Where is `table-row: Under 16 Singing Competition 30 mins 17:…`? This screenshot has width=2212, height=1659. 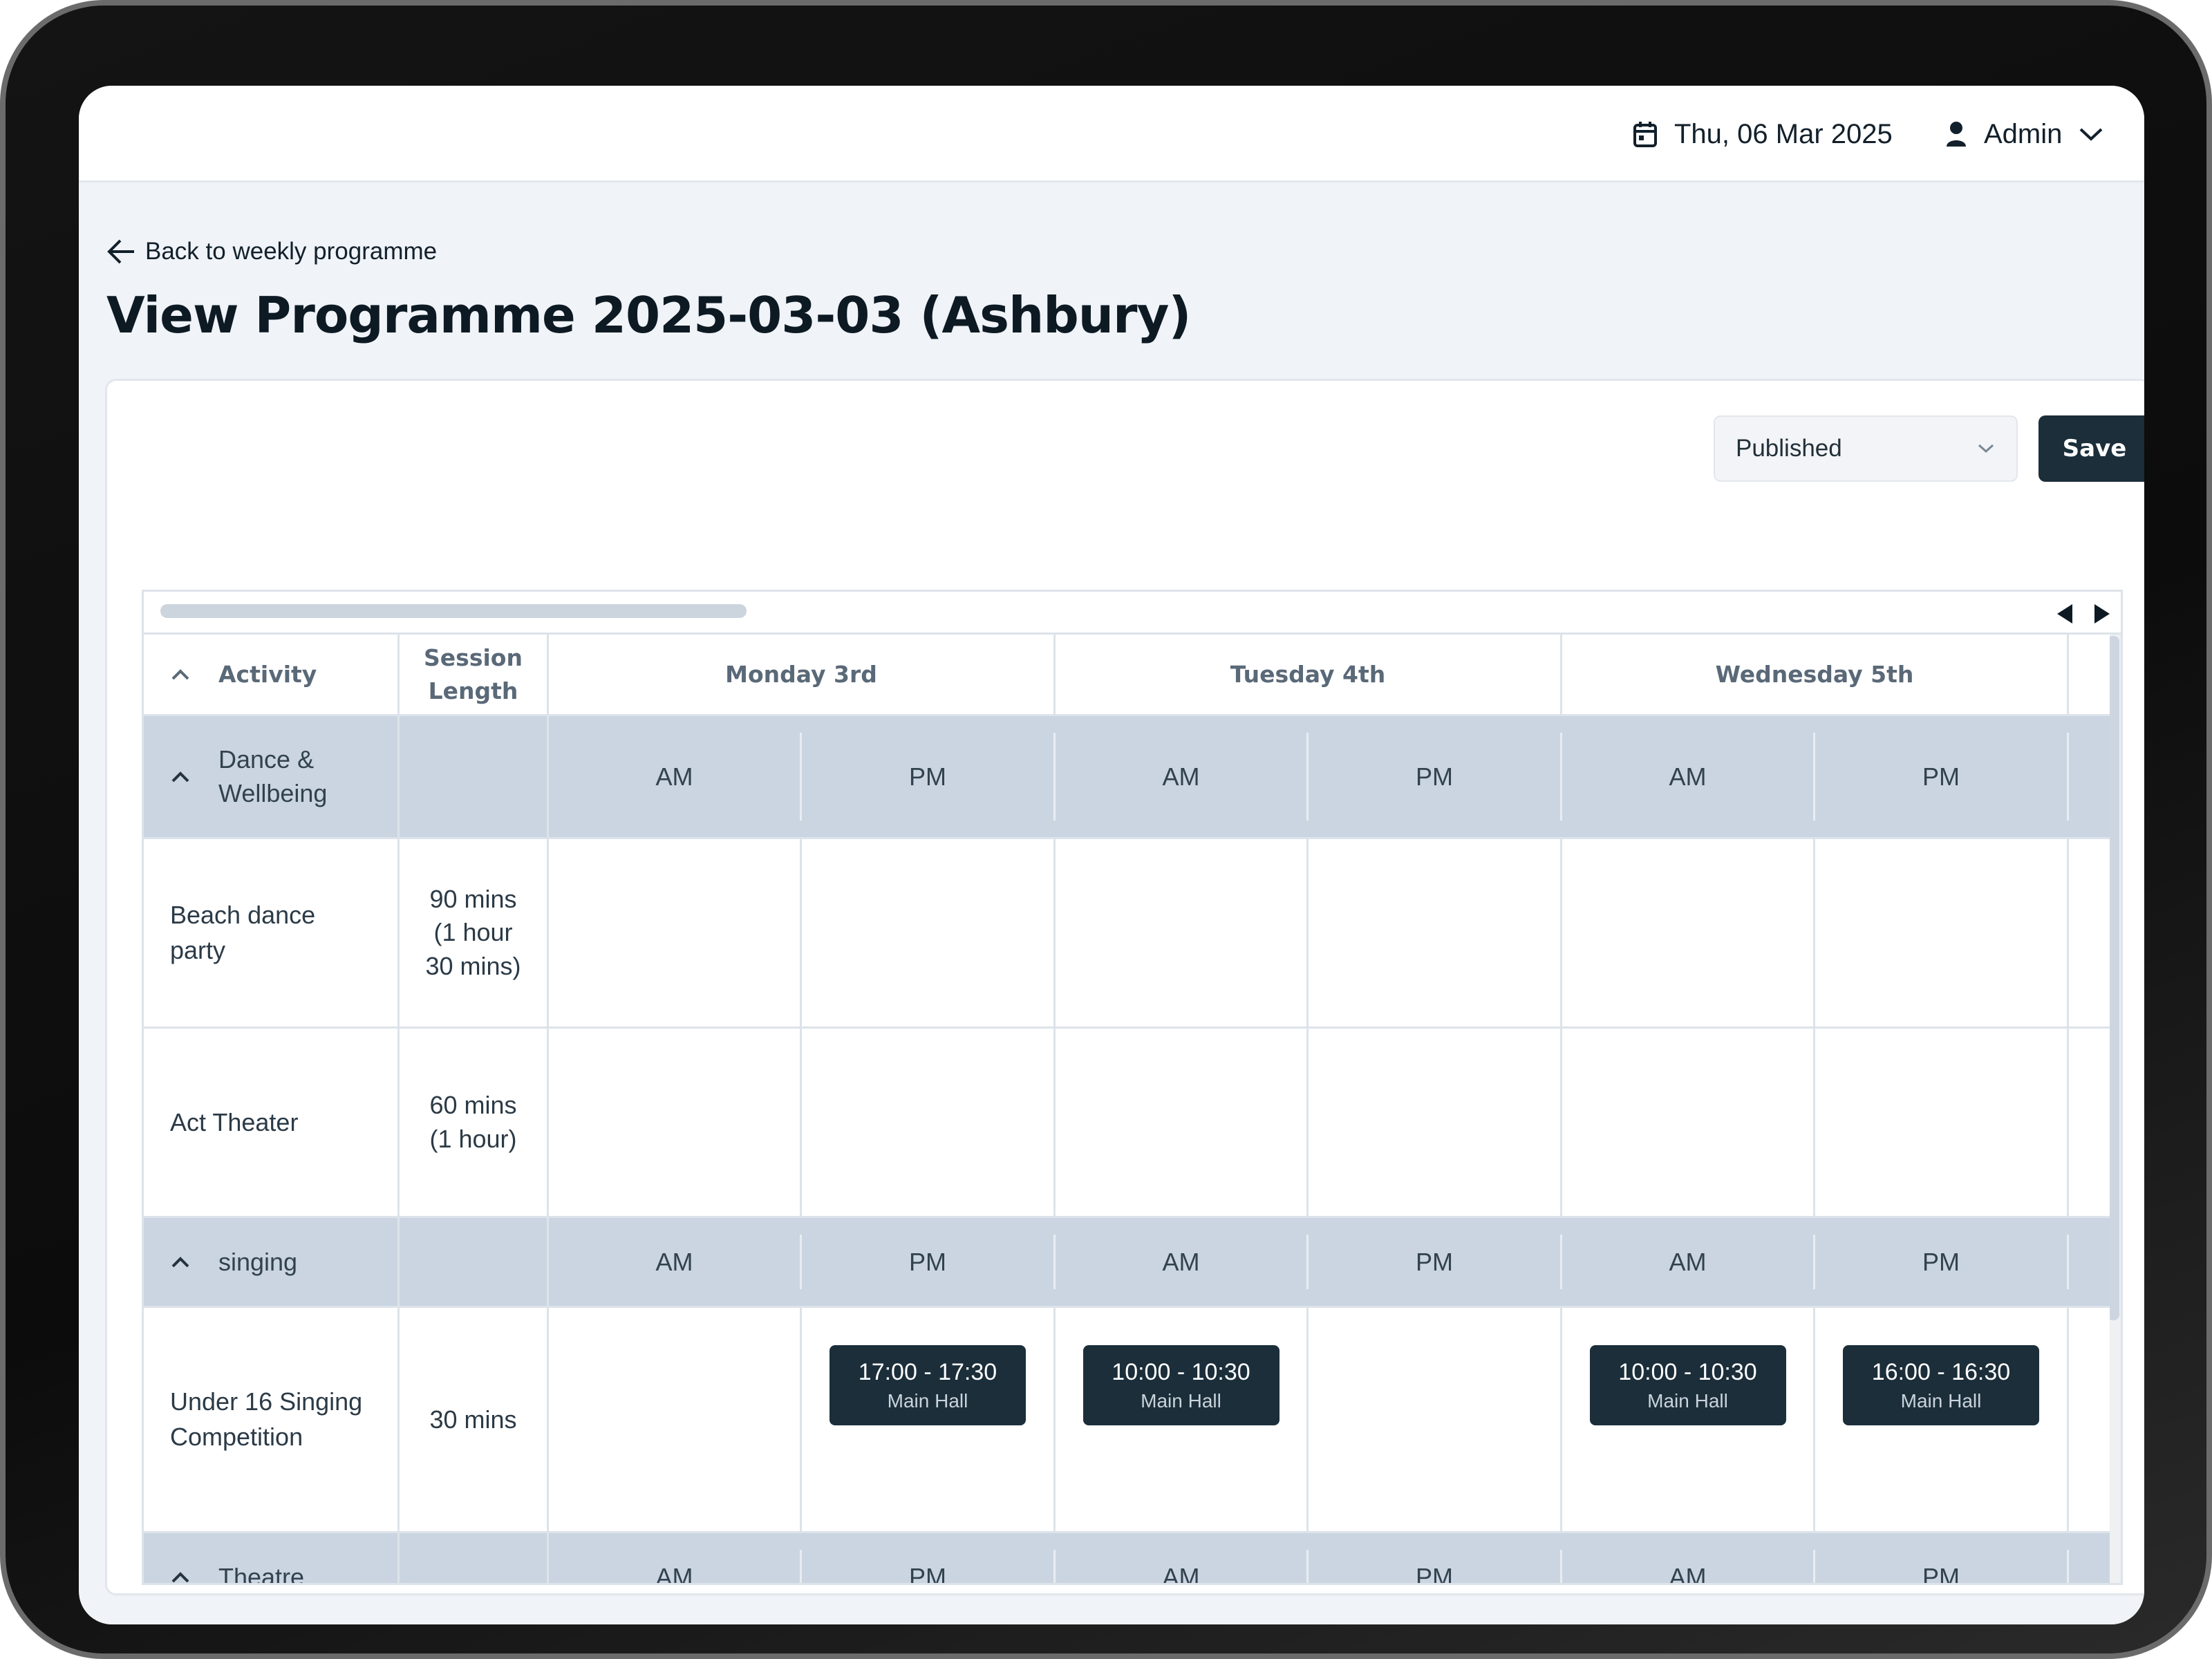
table-row: Under 16 Singing Competition 30 mins 17:… is located at coordinates (1127, 1420).